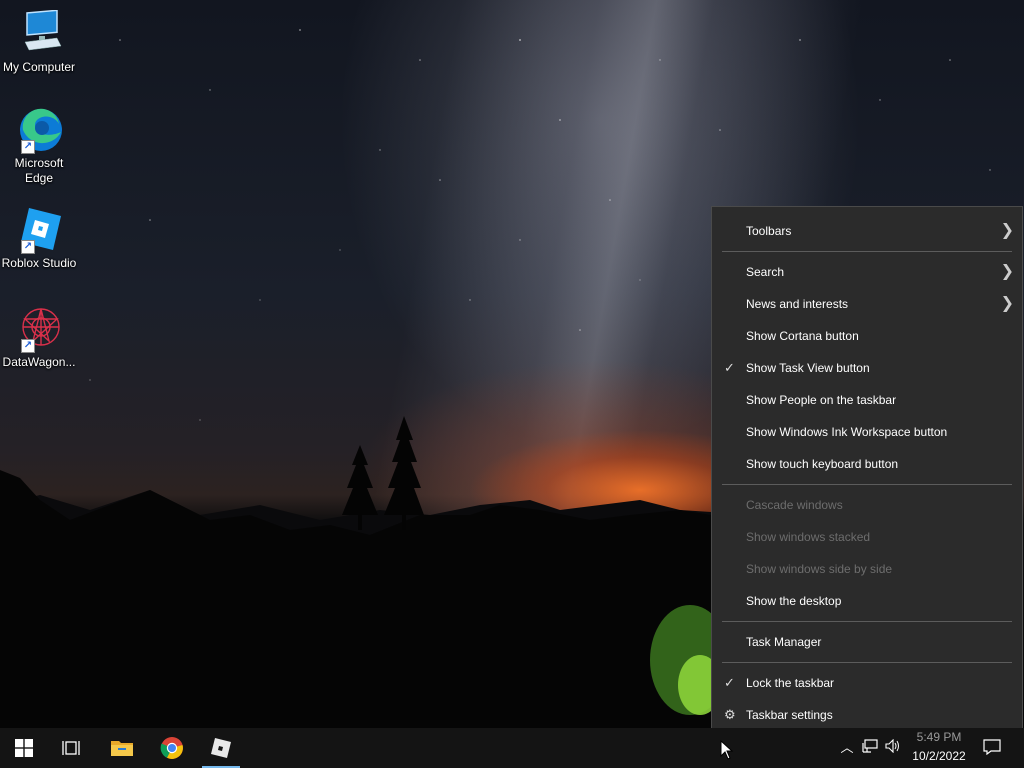 Image resolution: width=1024 pixels, height=768 pixels. What do you see at coordinates (821, 400) in the screenshot?
I see `menu-item-label: Show People on the taskbar` at bounding box center [821, 400].